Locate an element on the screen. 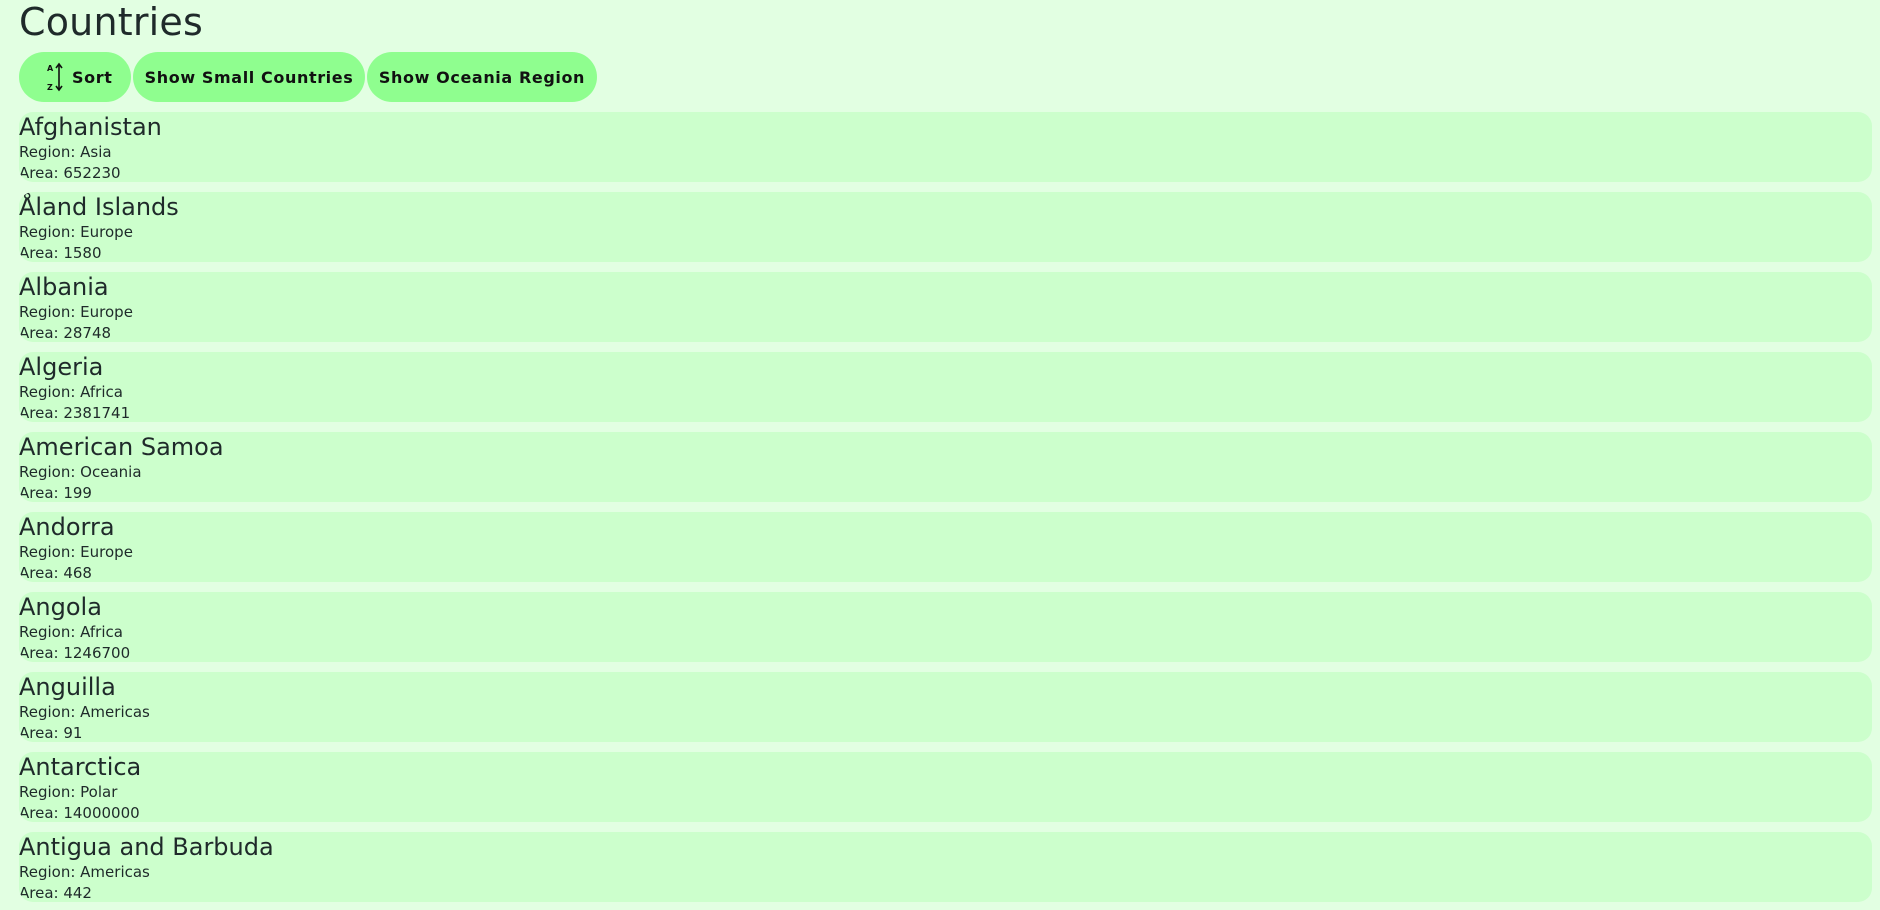 The width and height of the screenshot is (1880, 910). country-name: Åland Islands is located at coordinates (99, 207).